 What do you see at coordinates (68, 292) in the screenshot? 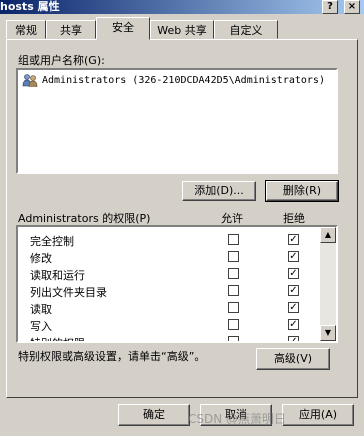
I see `permission-name: 列出文件夹目录` at bounding box center [68, 292].